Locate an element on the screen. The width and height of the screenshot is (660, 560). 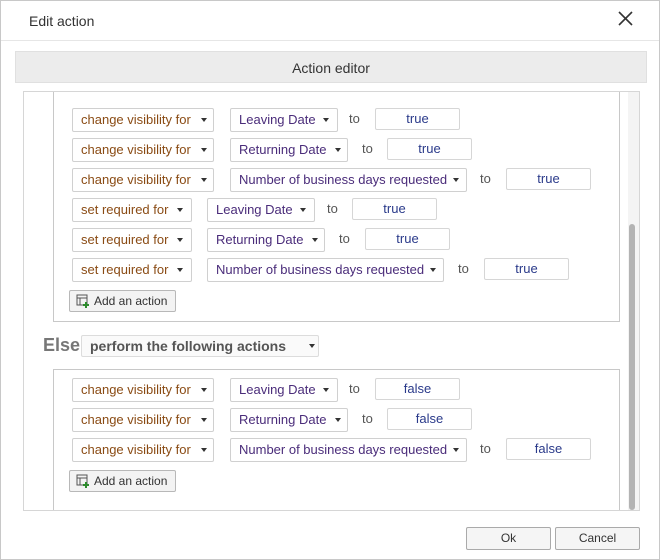
dialog-title: Edit action is located at coordinates (62, 21).